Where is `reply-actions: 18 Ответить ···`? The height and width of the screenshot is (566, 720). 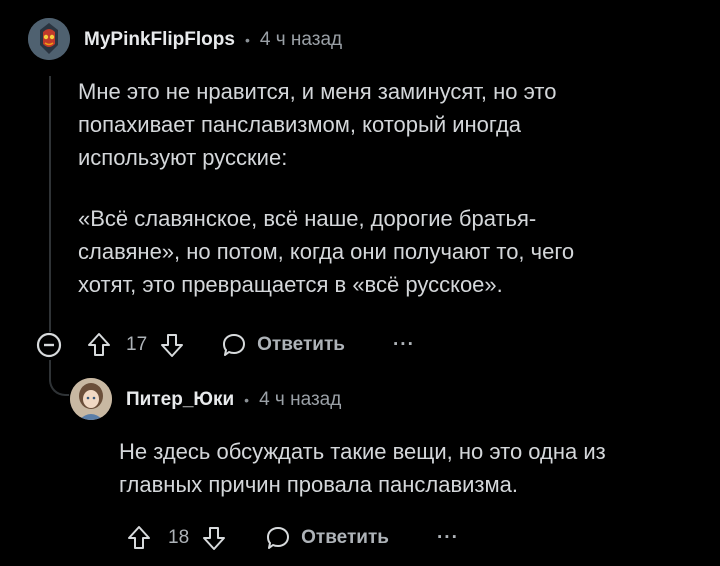
reply-actions: 18 Ответить ··· is located at coordinates (292, 538).